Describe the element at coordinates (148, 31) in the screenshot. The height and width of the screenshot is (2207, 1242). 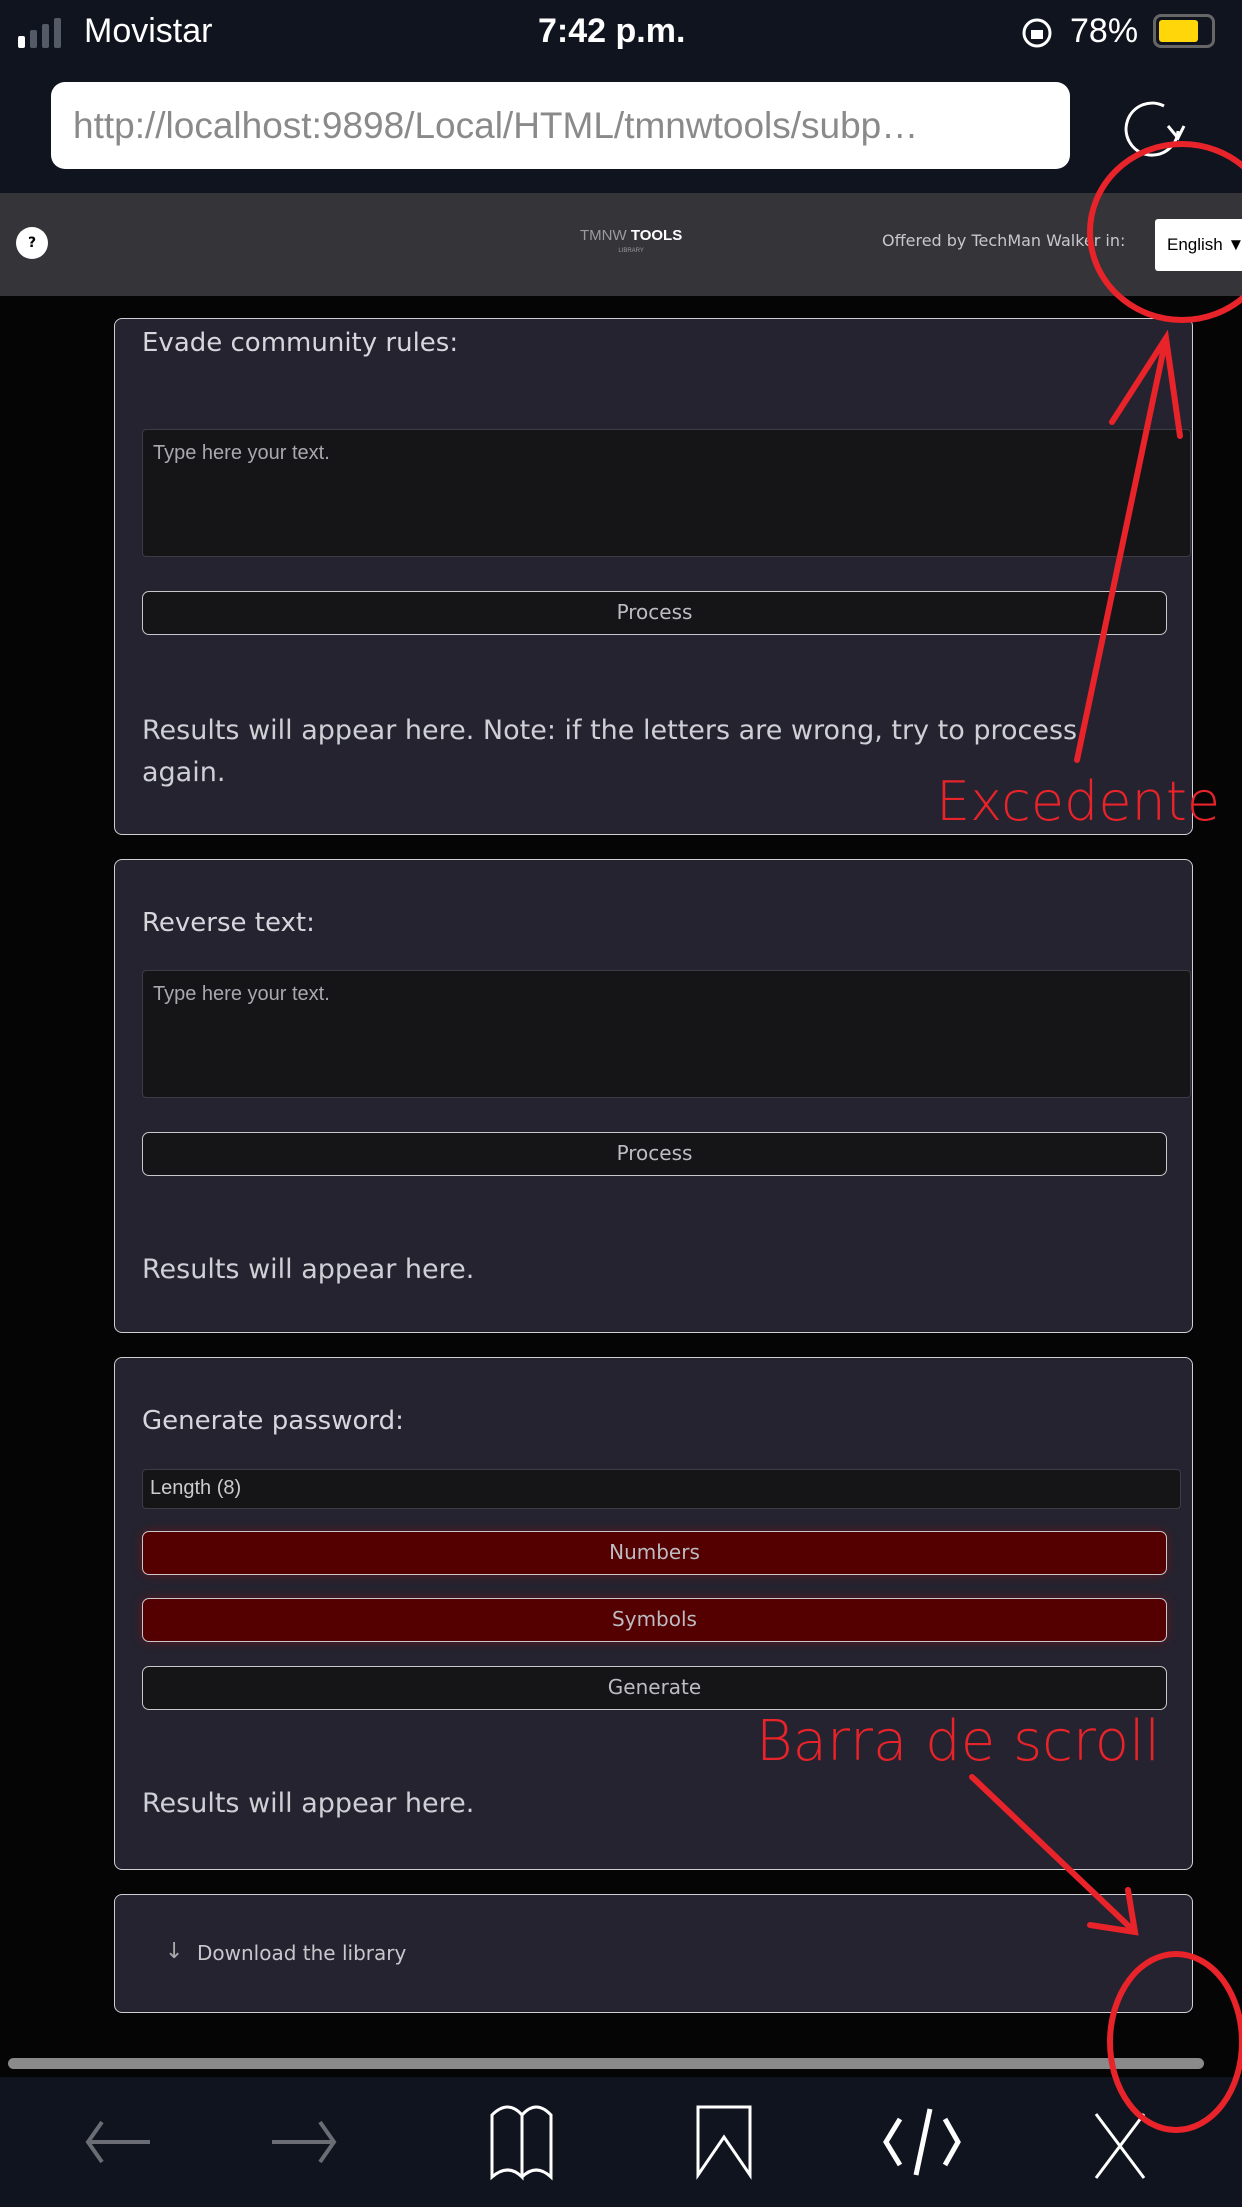
I see `carrier: Movistar` at that location.